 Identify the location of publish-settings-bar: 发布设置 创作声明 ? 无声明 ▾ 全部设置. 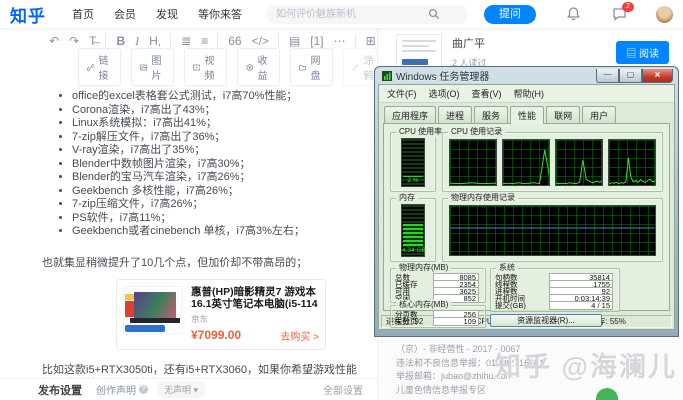
(188, 389).